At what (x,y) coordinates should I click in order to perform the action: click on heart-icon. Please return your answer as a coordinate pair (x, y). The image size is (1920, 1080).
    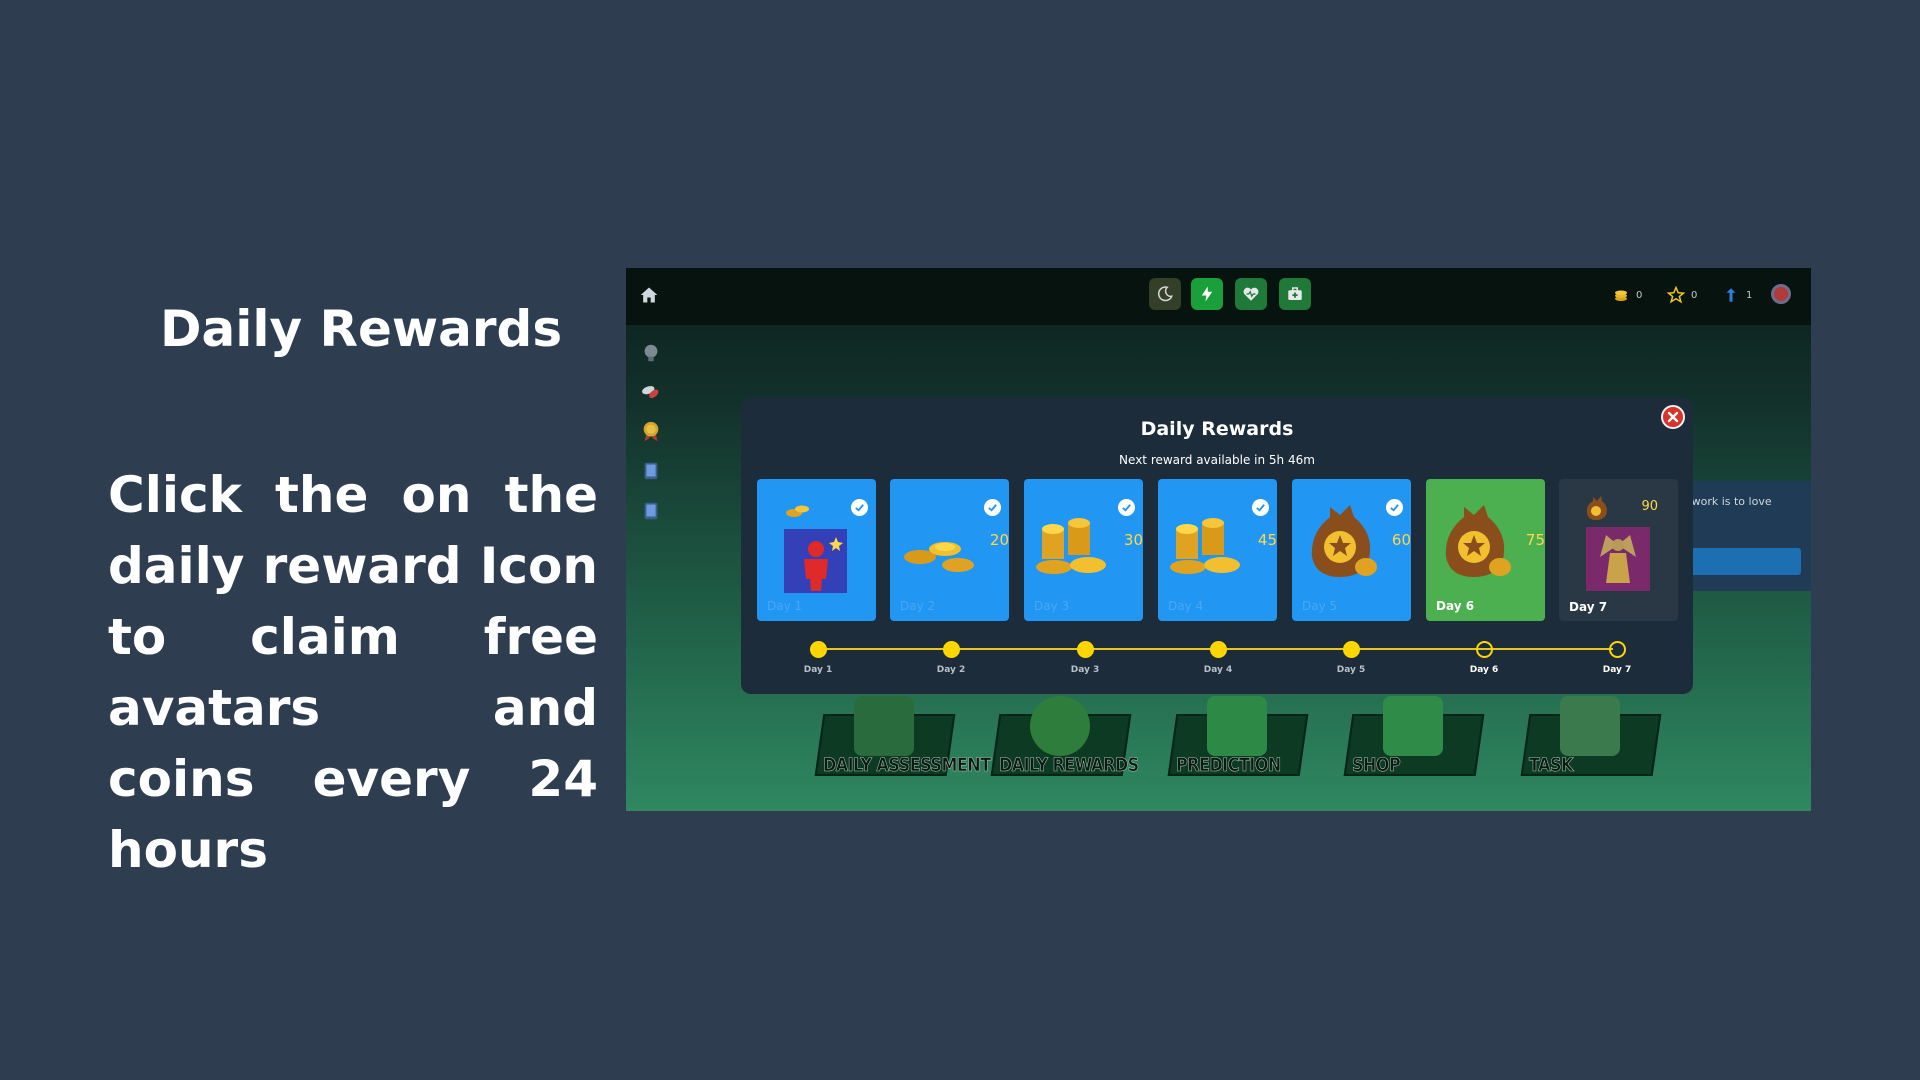
    Looking at the image, I should click on (1251, 294).